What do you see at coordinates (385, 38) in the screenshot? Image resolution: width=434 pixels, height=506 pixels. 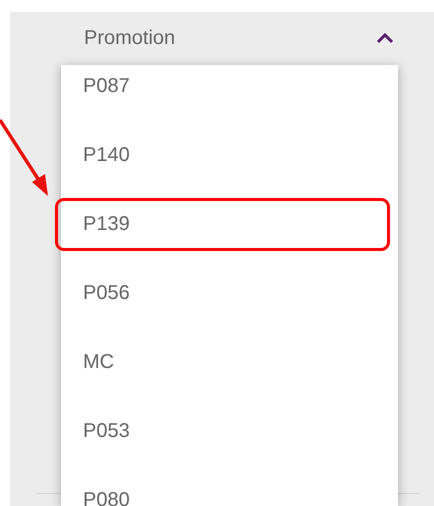 I see `chevron-up-icon` at bounding box center [385, 38].